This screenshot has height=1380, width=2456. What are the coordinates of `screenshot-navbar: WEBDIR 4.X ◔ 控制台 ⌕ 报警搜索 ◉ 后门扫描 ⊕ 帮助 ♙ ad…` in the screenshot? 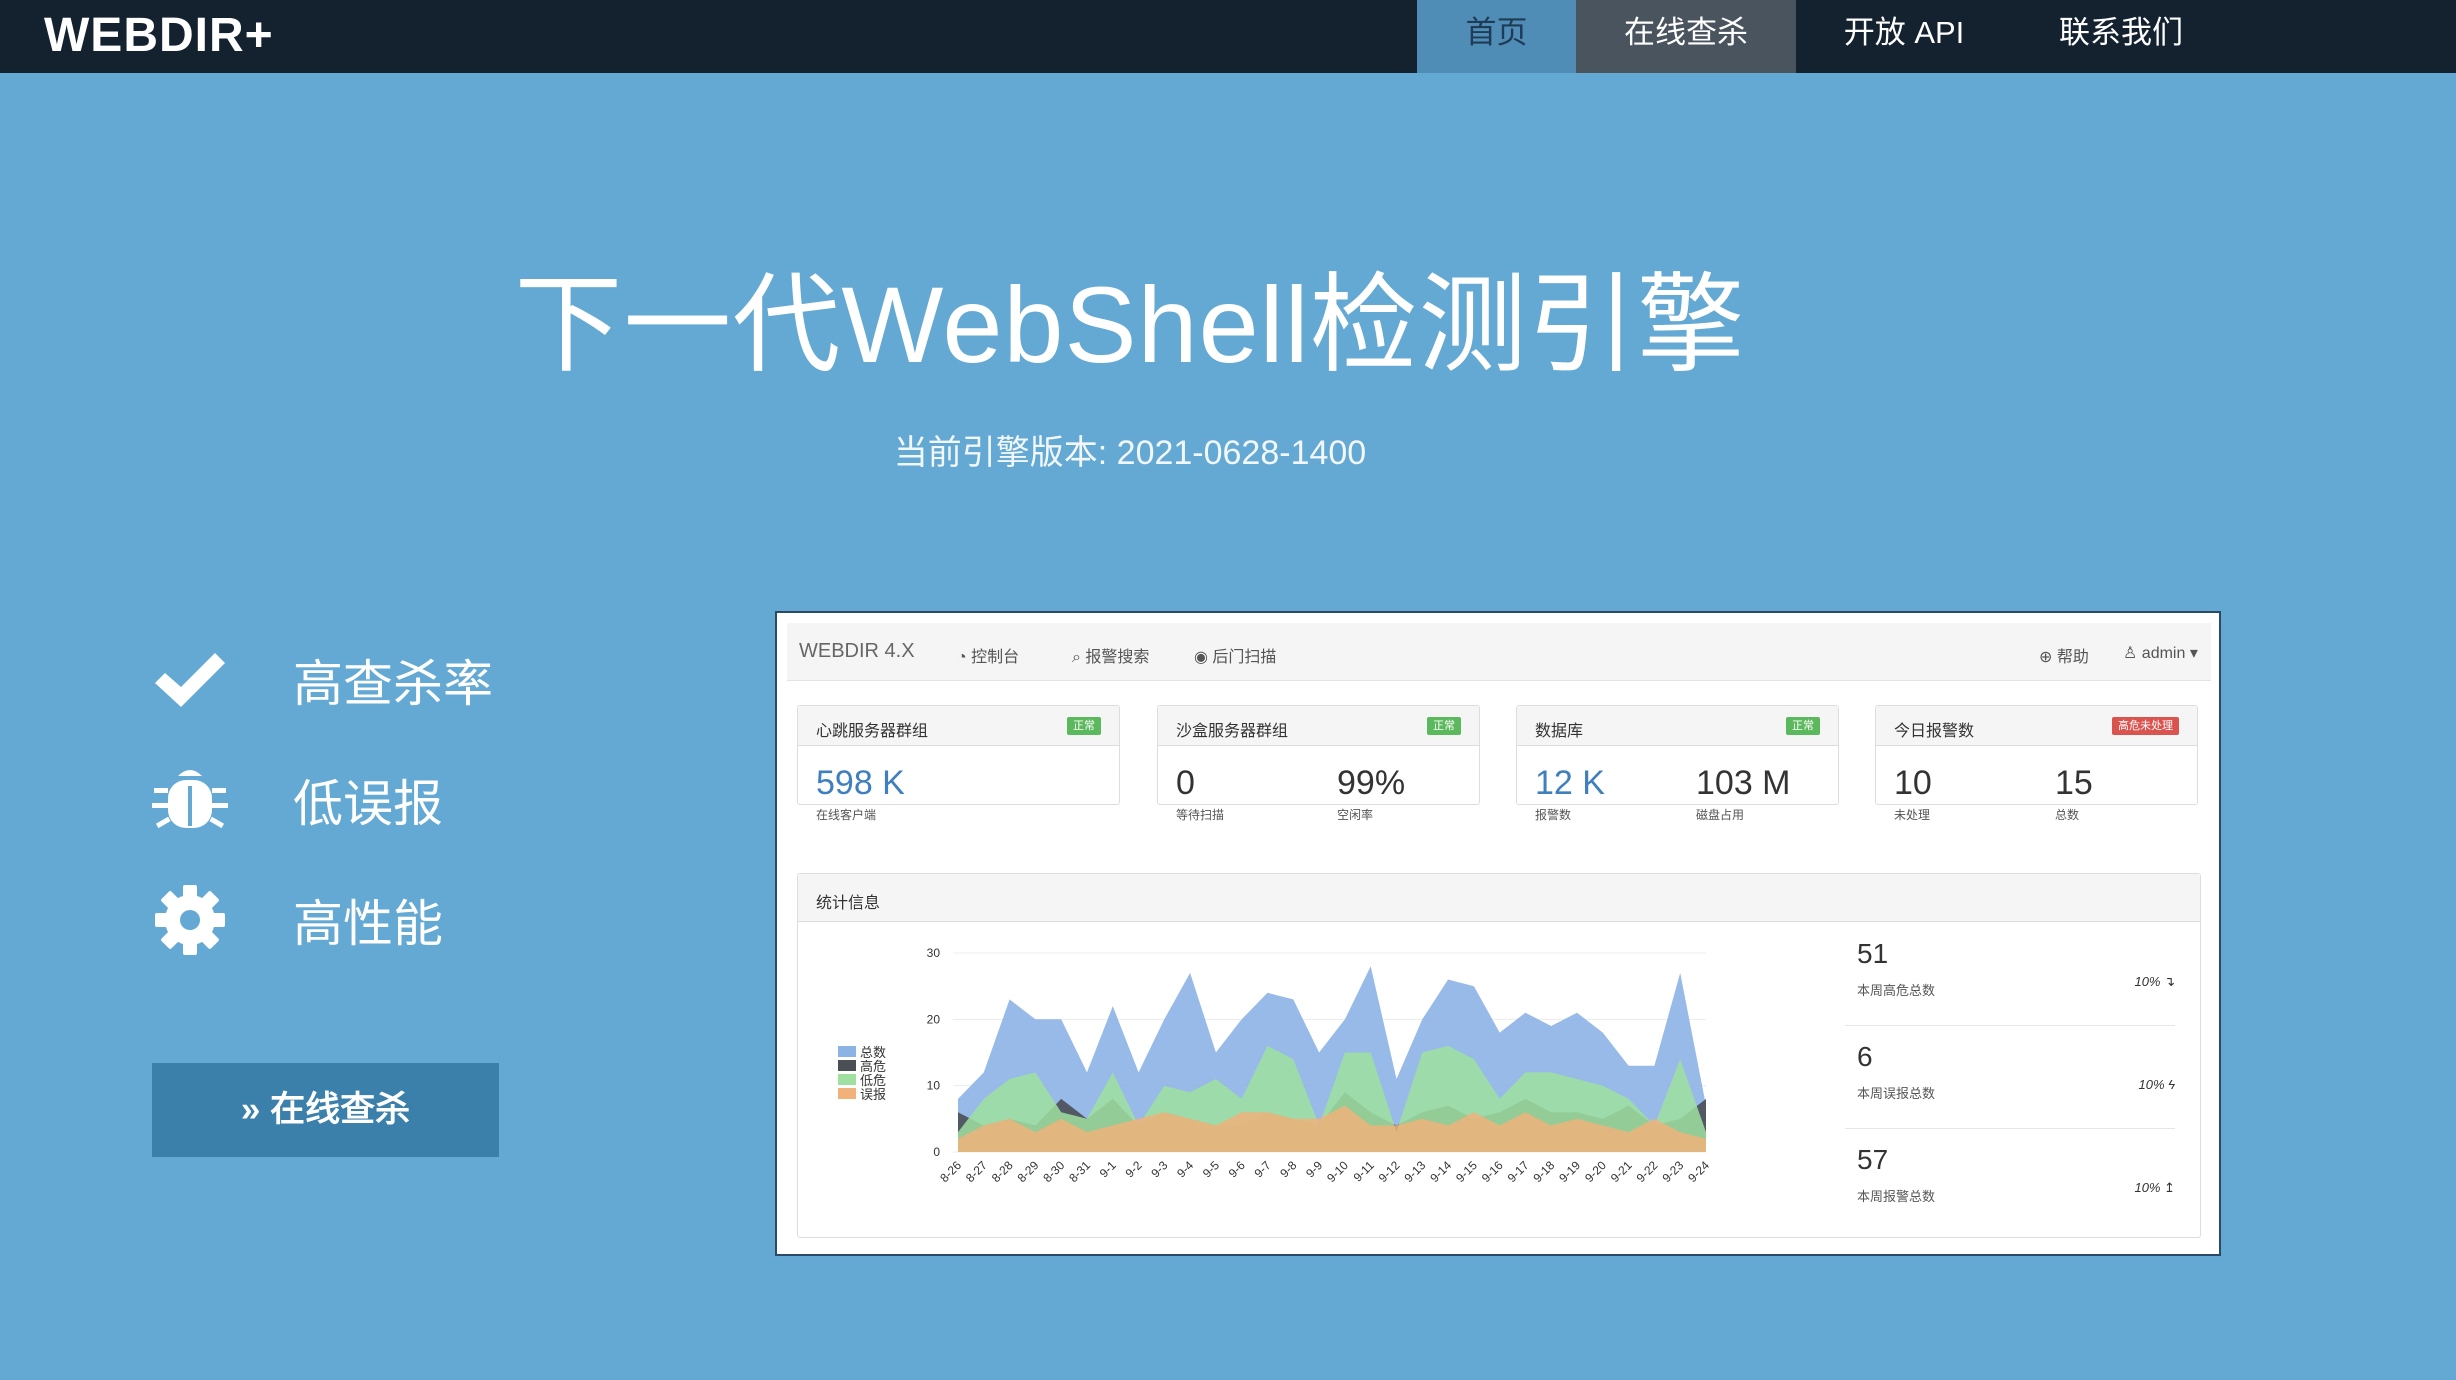 It's located at (1499, 652).